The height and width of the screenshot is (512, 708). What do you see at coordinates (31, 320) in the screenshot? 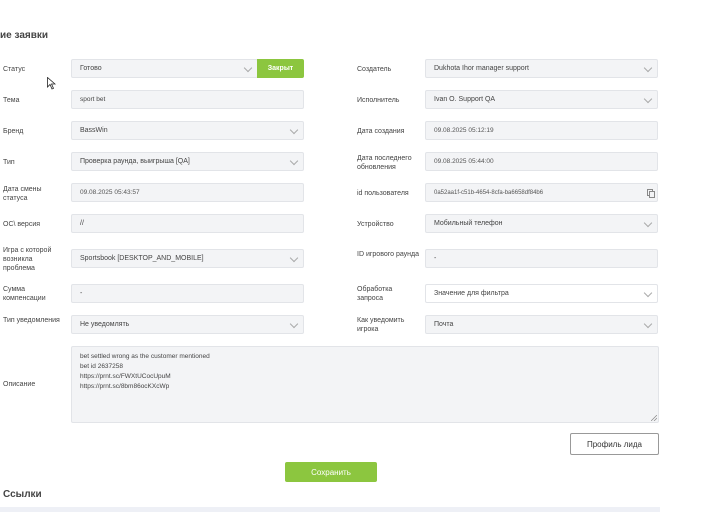
I see `notify-type-label: Тип уведомления` at bounding box center [31, 320].